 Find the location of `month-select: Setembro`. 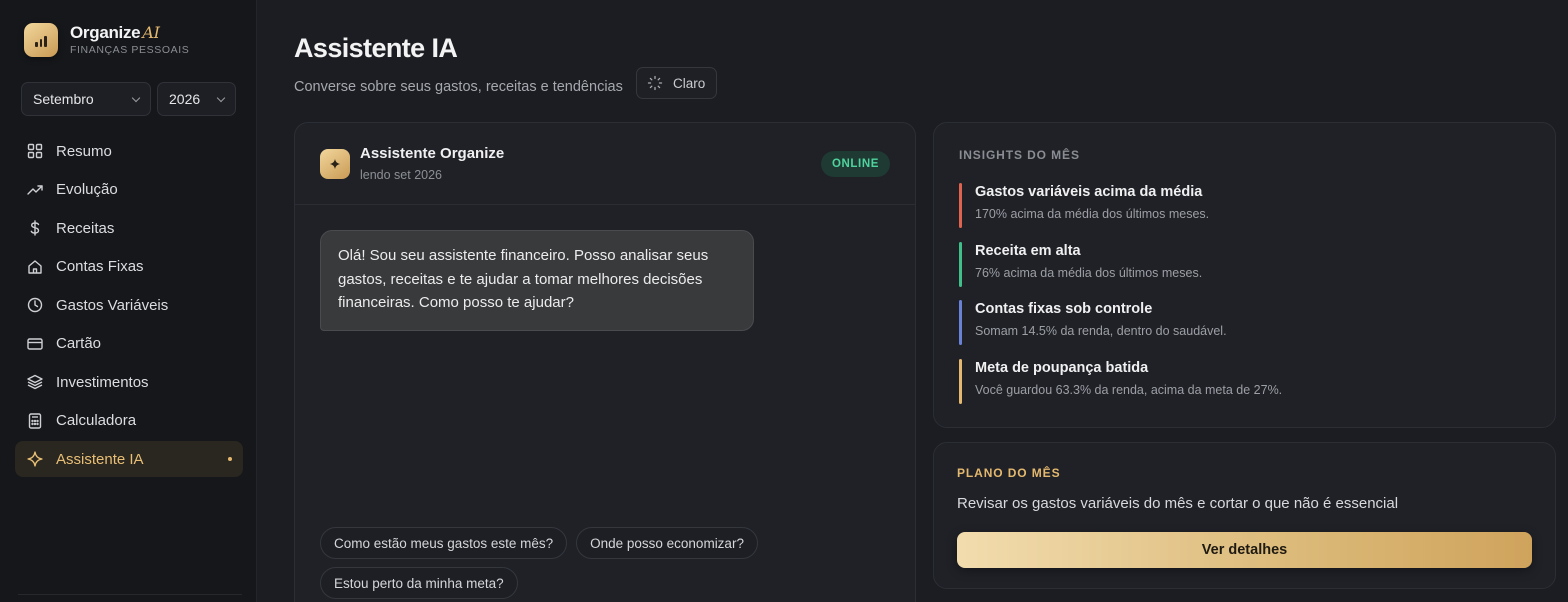

month-select: Setembro is located at coordinates (86, 99).